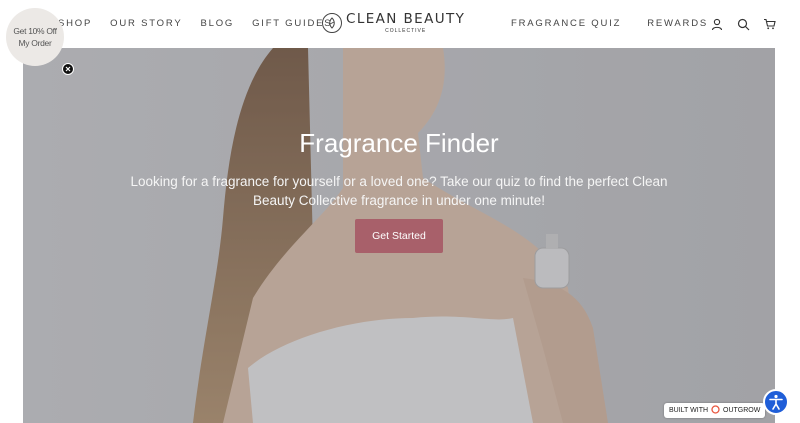 Image resolution: width=800 pixels, height=423 pixels. What do you see at coordinates (776, 402) in the screenshot?
I see `accessibility-icon` at bounding box center [776, 402].